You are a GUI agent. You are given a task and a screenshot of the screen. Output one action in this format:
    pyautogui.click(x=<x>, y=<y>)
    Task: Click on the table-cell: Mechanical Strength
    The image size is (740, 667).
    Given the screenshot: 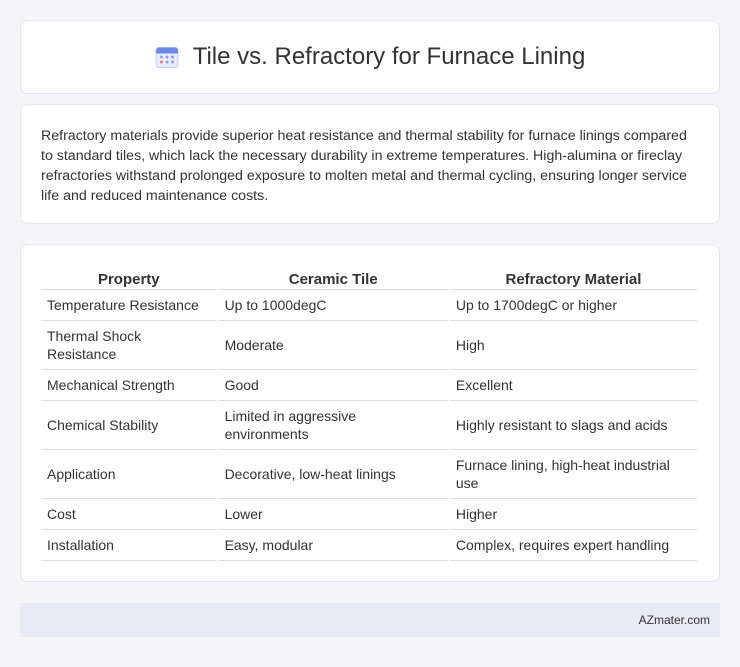 What is the action you would take?
    pyautogui.click(x=129, y=385)
    